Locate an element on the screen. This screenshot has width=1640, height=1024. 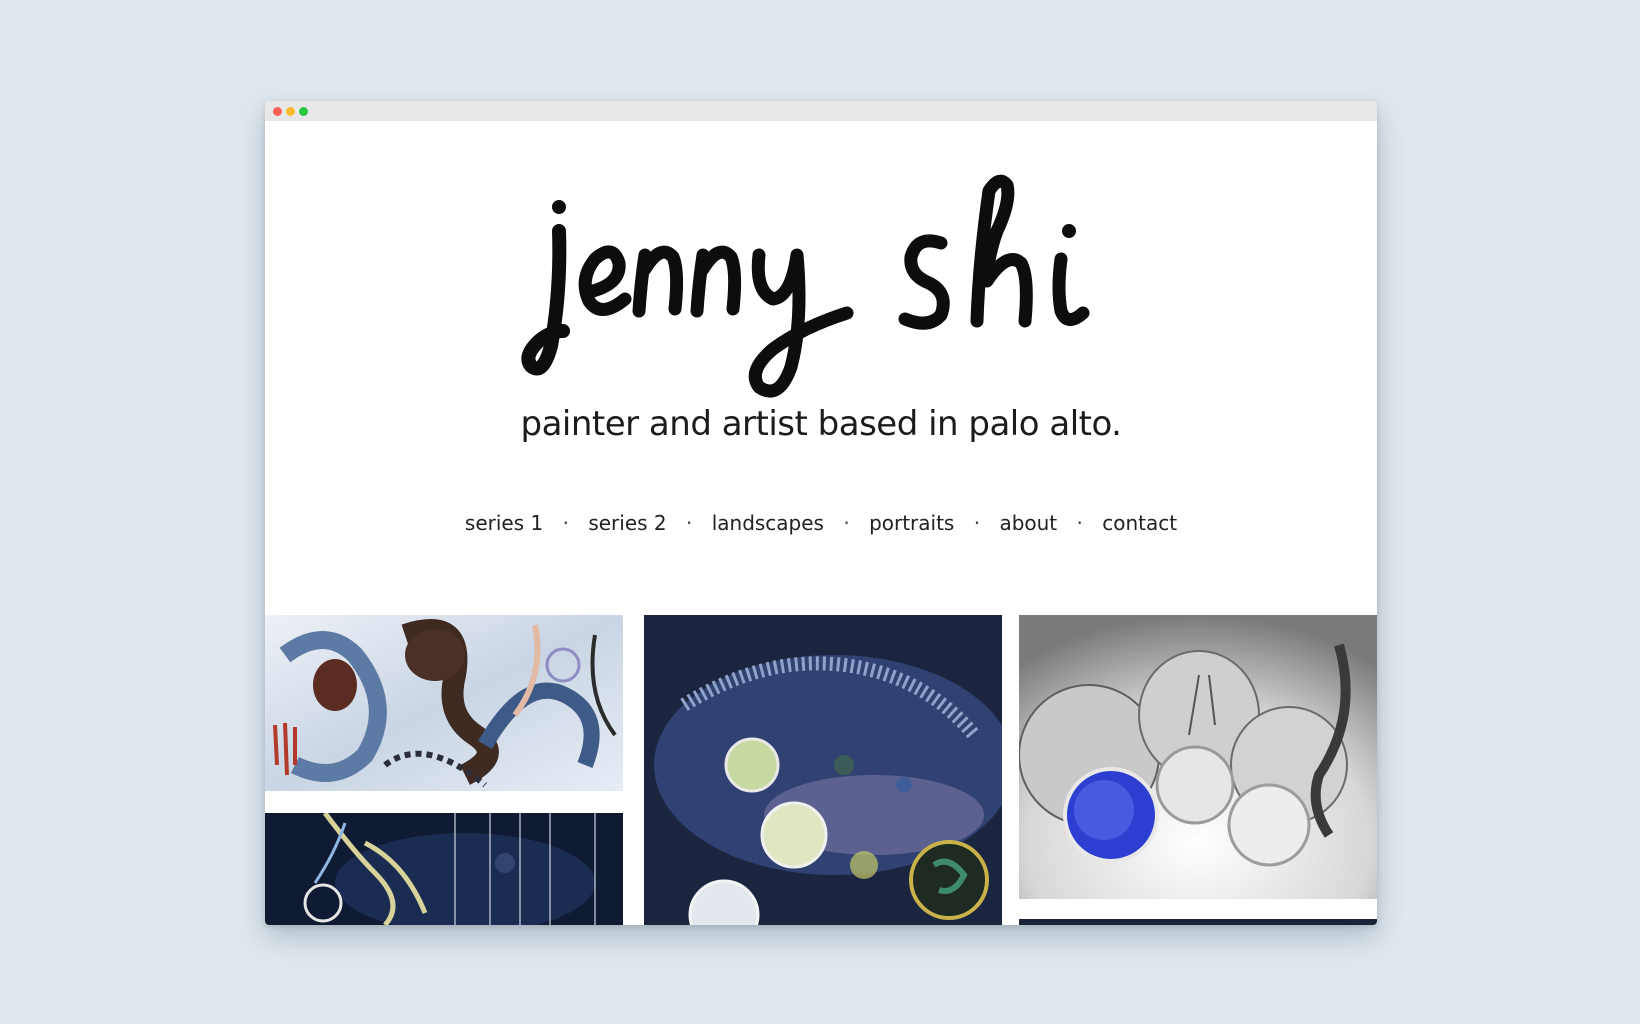
minimize-window-dot is located at coordinates (290, 111).